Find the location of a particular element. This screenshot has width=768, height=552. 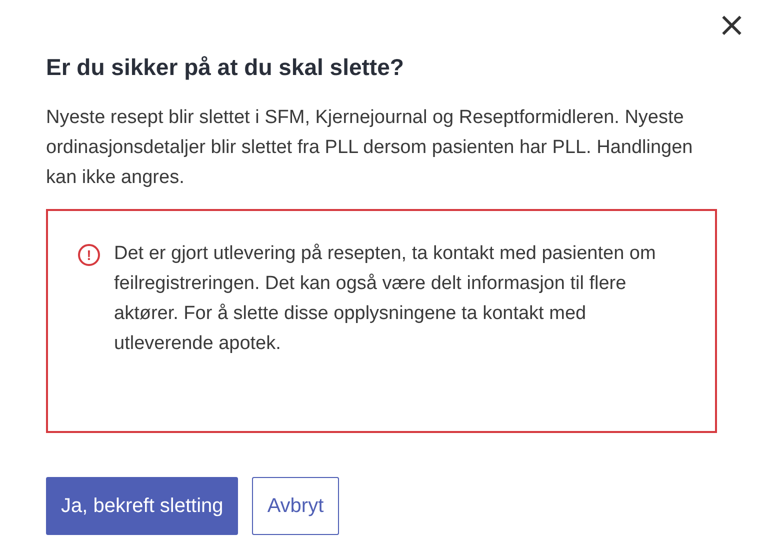

alert-message: Det er gjort utlevering på resepten, ta kontakt med pasienten om feilregistreringen. Det kan også være delt informasjon til flere aktører. For å slette disse opplysningene ta kontakt med utleverende apotek. is located at coordinates (385, 299).